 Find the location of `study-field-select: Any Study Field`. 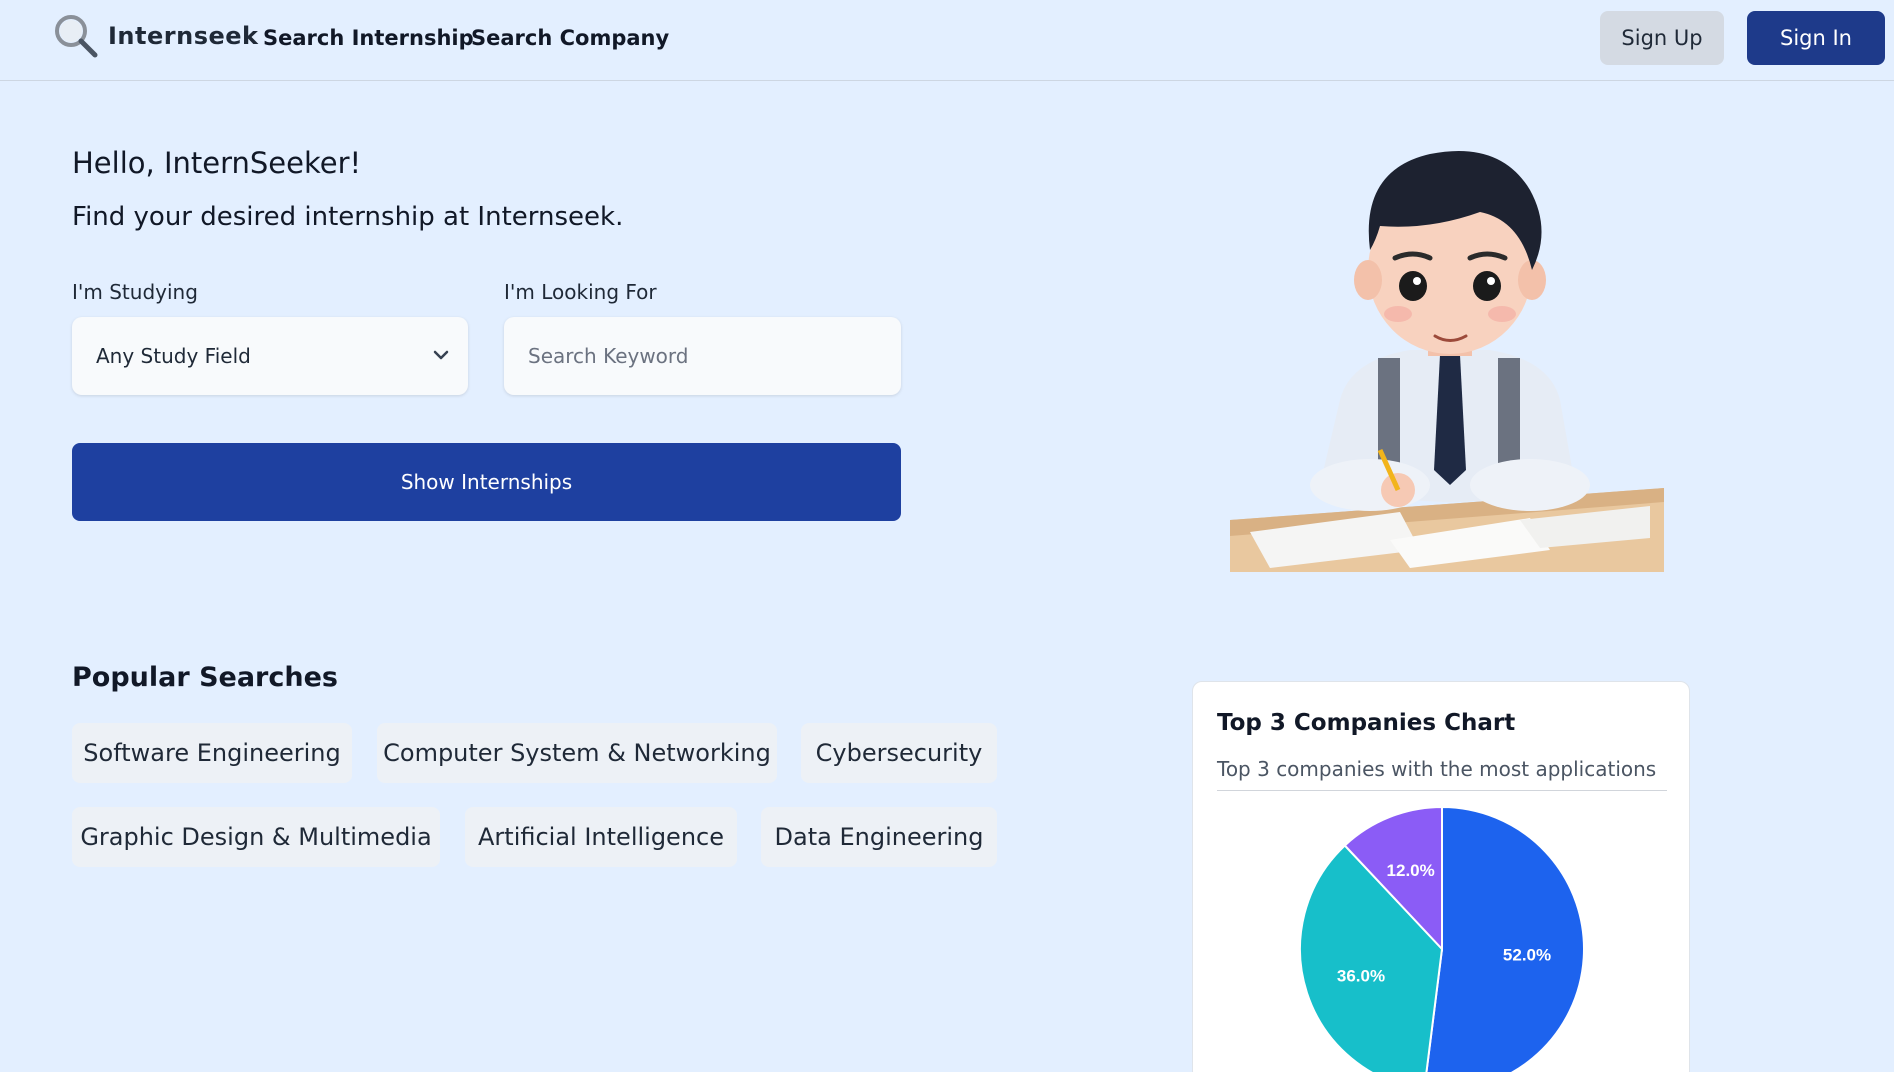

study-field-select: Any Study Field is located at coordinates (270, 356).